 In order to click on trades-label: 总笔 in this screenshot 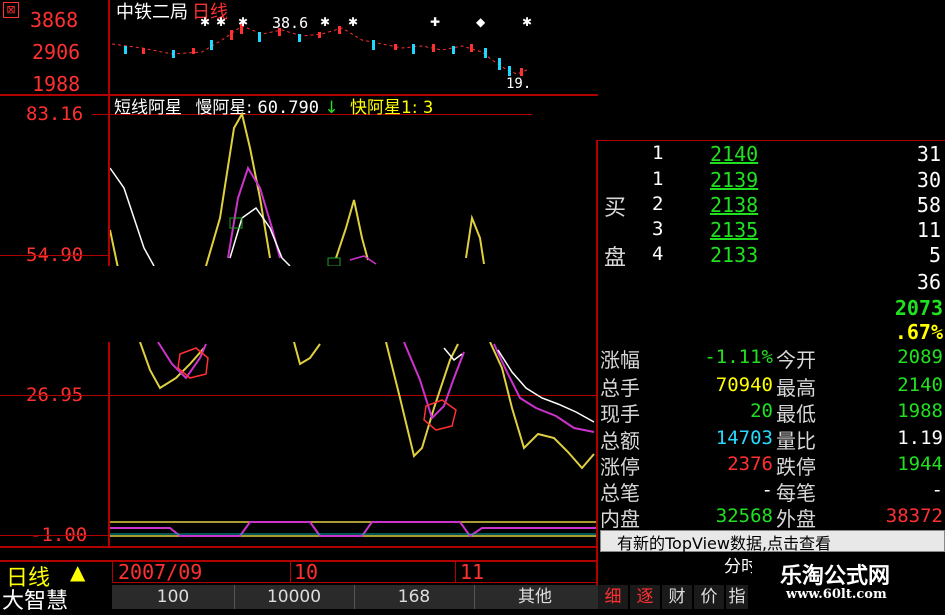, I will do `click(620, 493)`.